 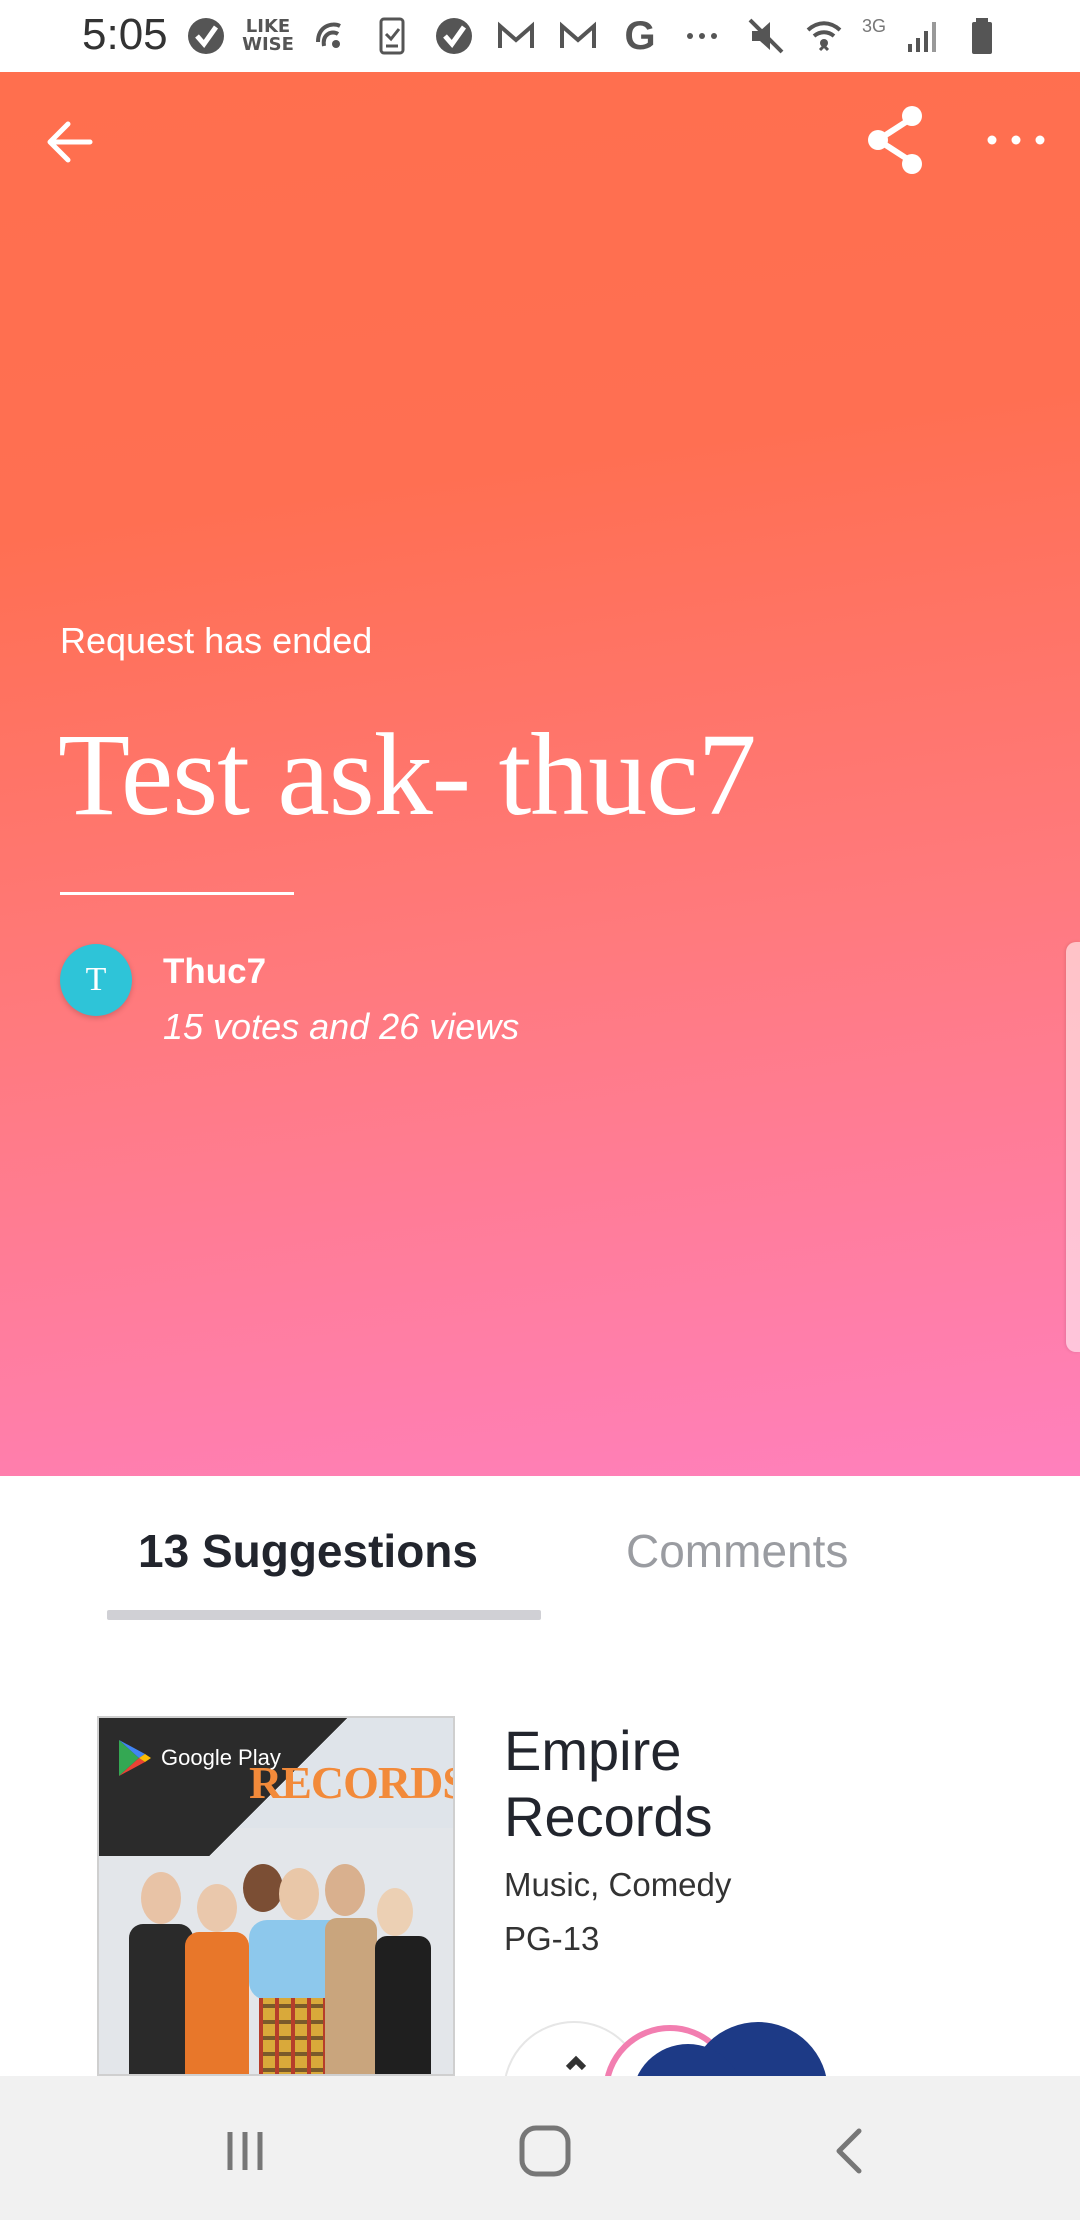 I want to click on system-icons: 3G, so click(x=874, y=36).